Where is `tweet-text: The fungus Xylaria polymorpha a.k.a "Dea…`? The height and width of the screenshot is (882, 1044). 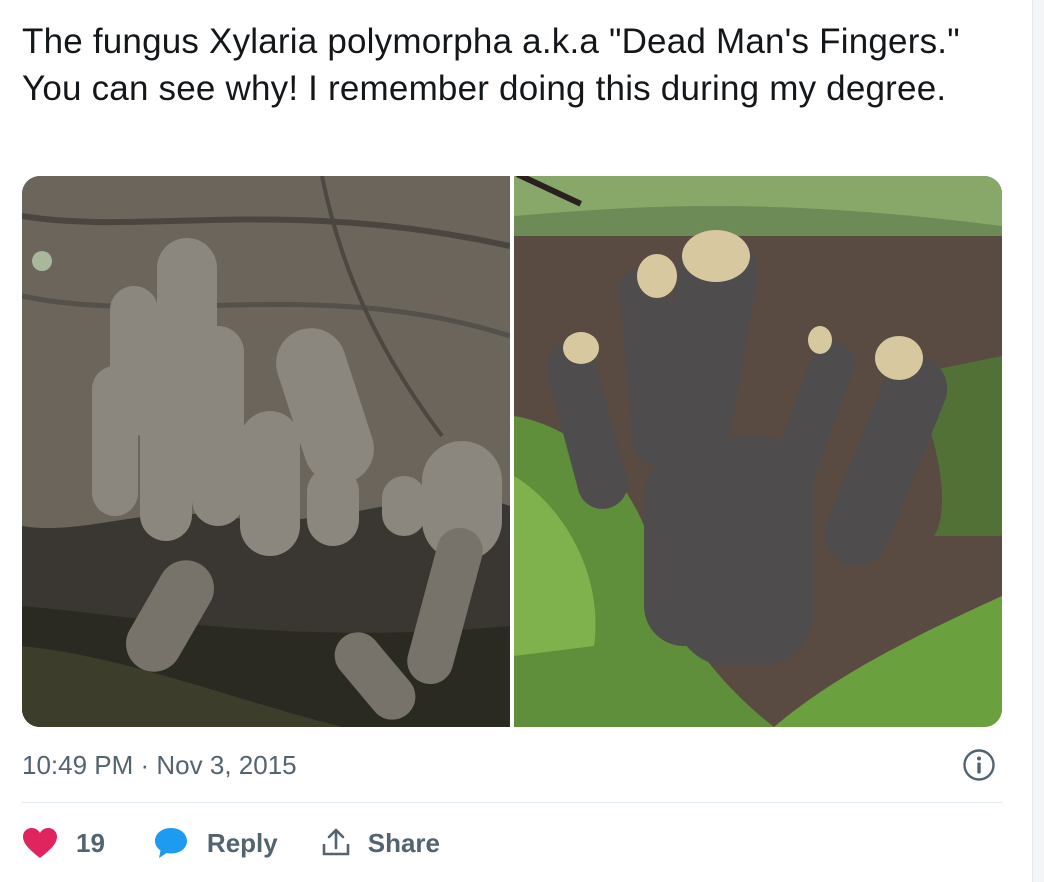
tweet-text: The fungus Xylaria polymorpha a.k.a "Dea… is located at coordinates (491, 65).